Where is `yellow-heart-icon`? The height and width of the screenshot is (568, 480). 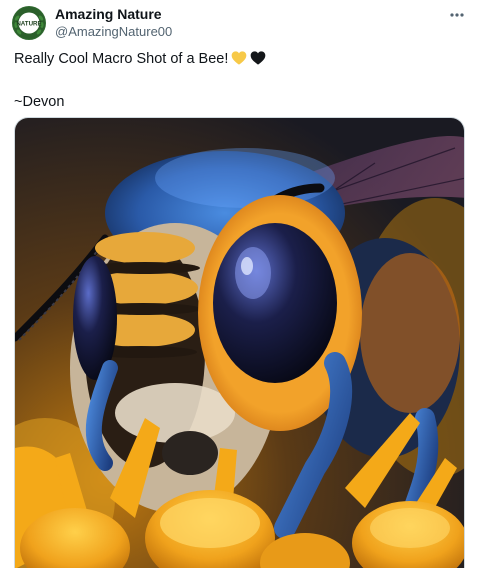
yellow-heart-icon is located at coordinates (239, 58).